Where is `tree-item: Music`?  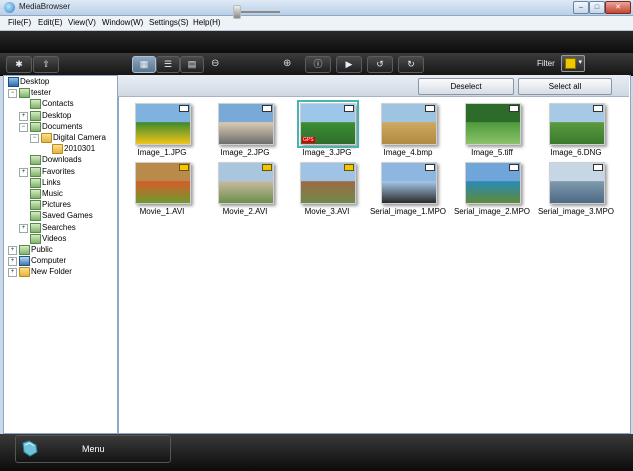
tree-item: Music is located at coordinates (60, 193).